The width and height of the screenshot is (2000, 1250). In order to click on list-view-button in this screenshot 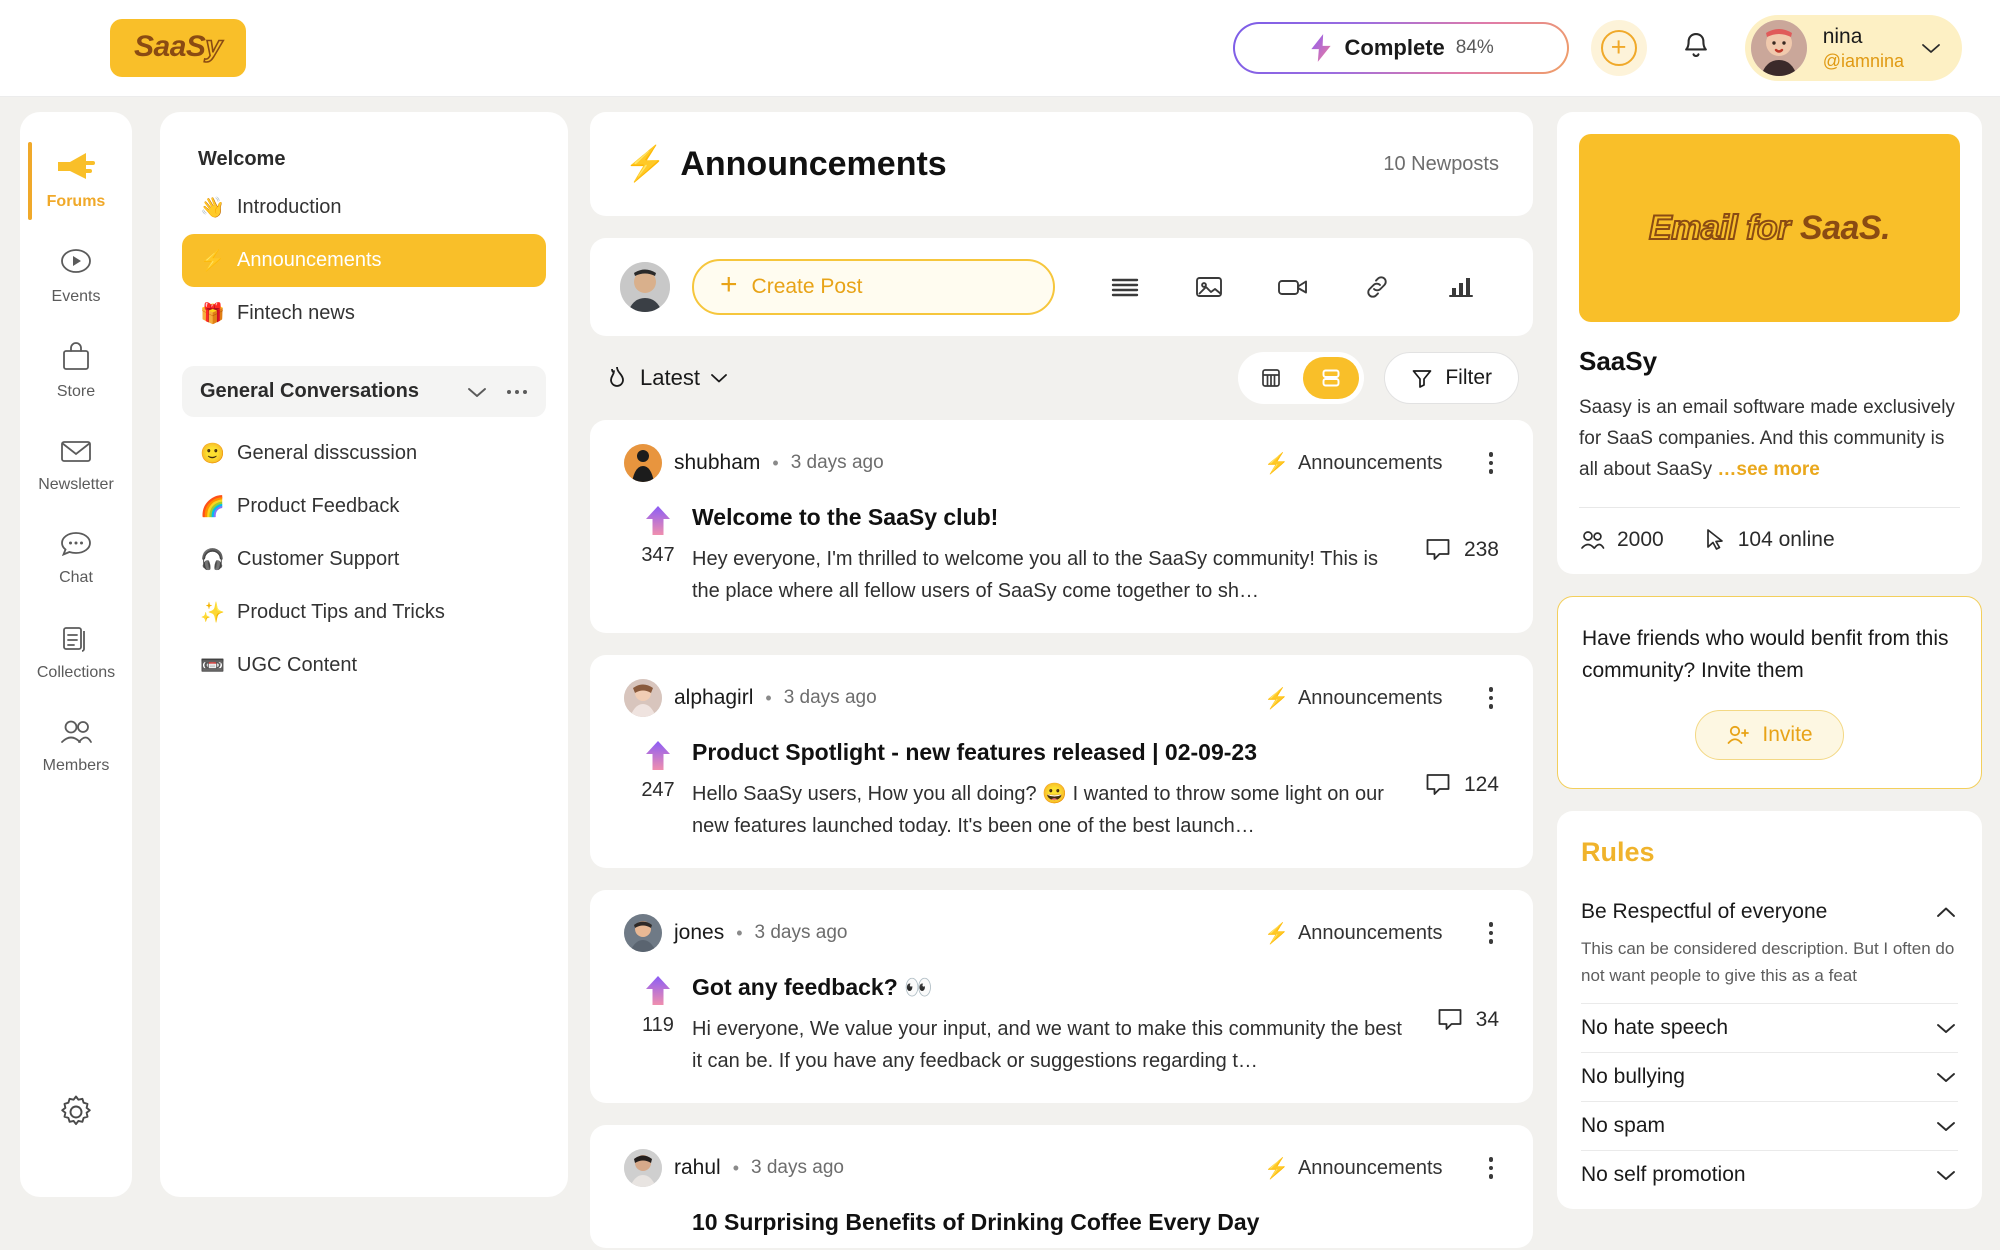, I will do `click(1331, 378)`.